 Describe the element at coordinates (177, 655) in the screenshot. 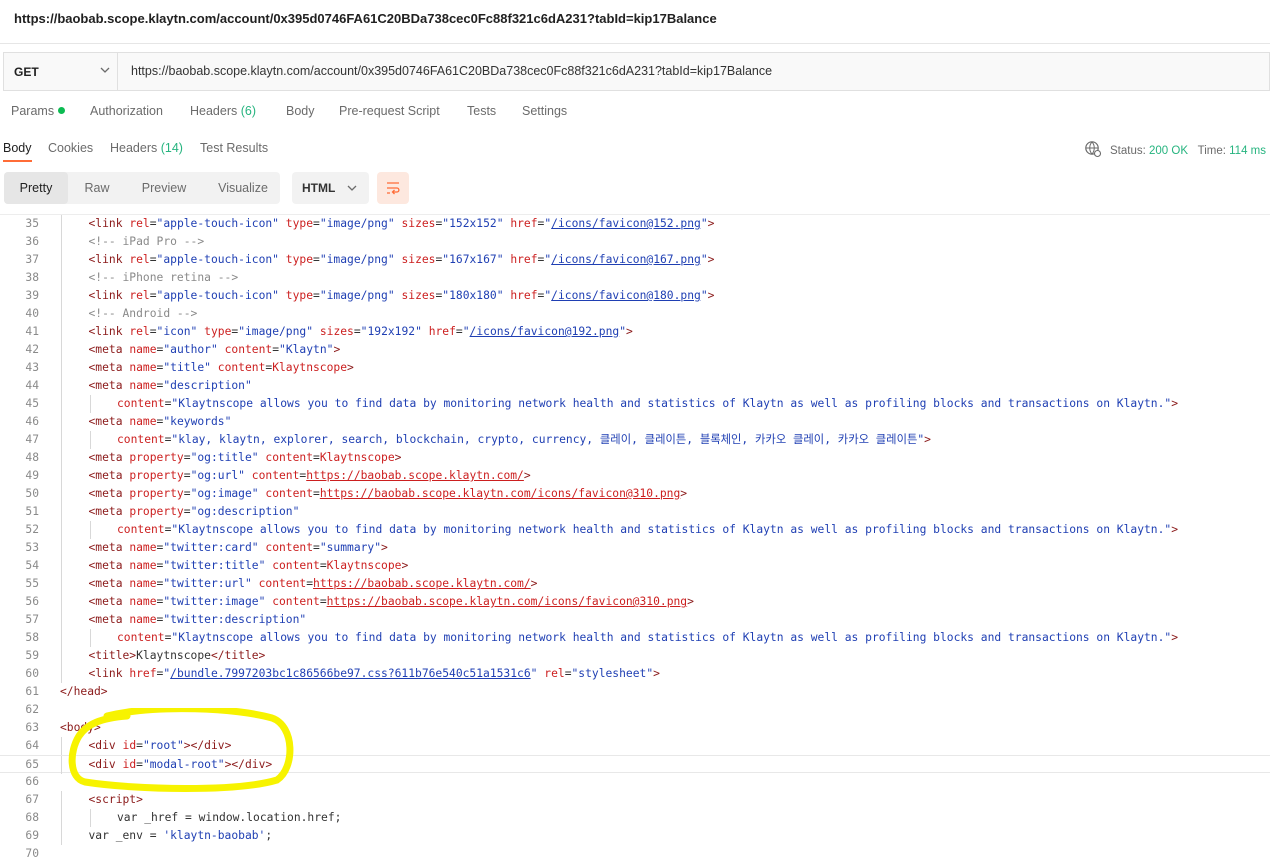

I see `code-text: <title>Klaytnscope</title>` at that location.